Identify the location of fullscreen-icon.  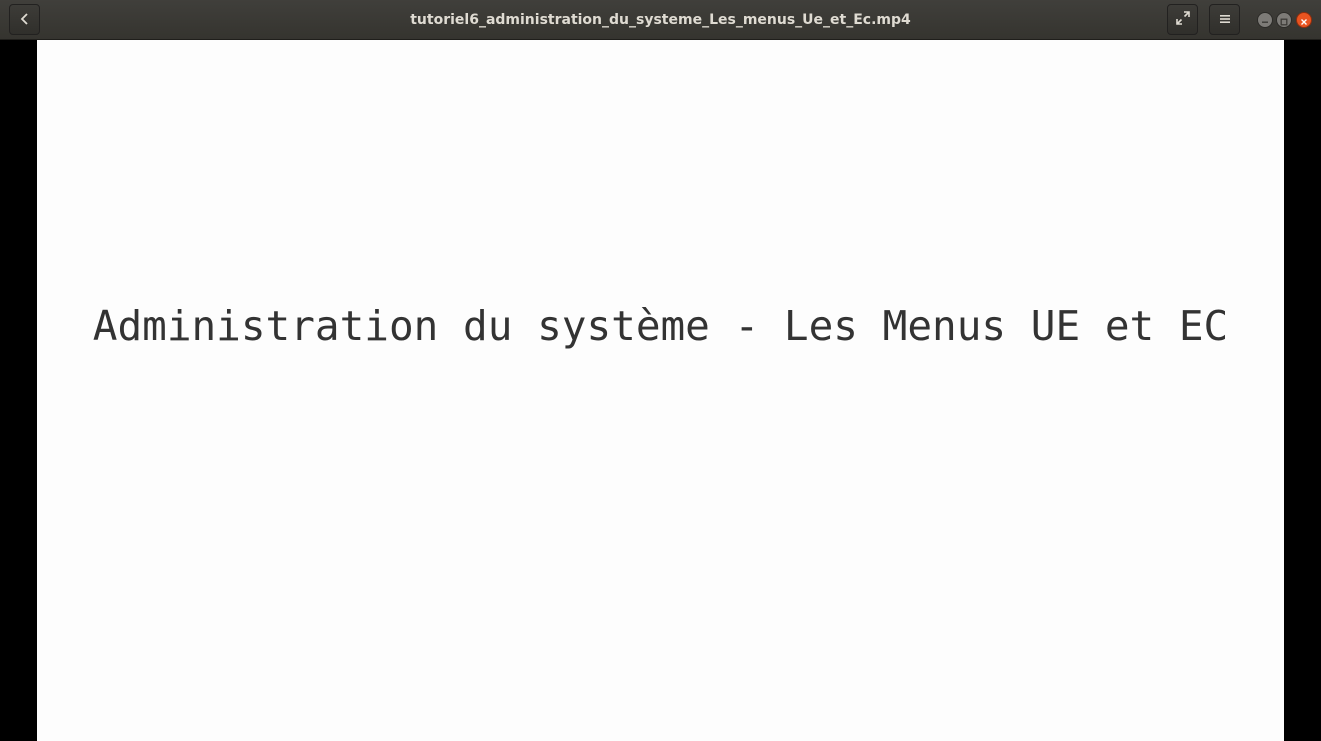
(1182, 19).